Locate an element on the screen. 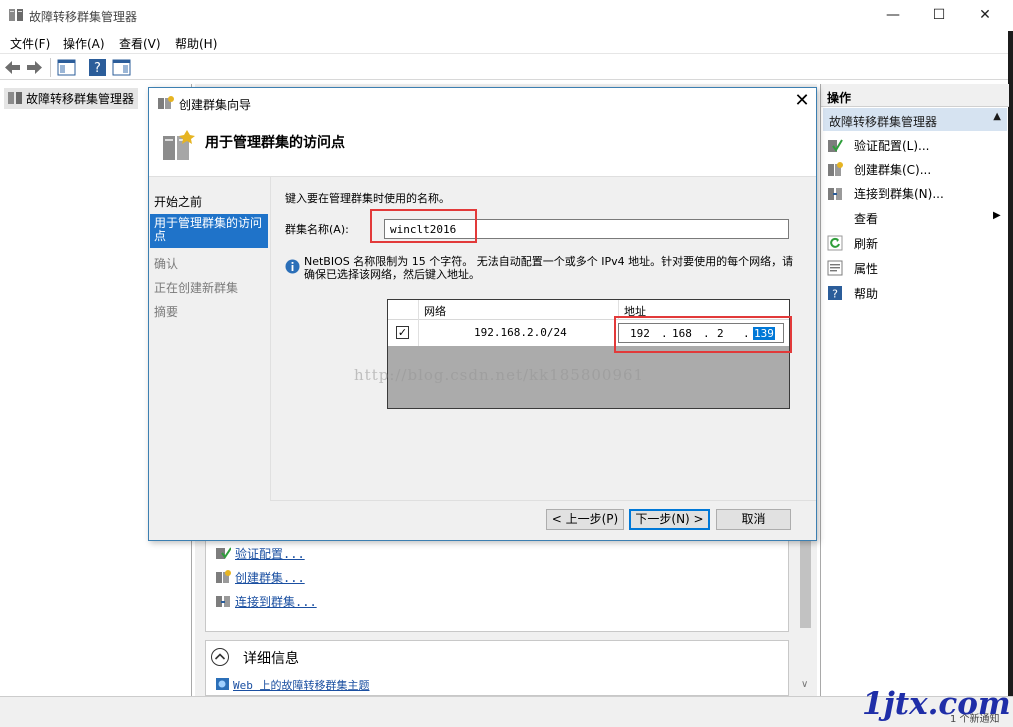 The width and height of the screenshot is (1013, 727). wizard-steps: 开始之前 用于管理群集的访问点 确认 正在创建新群集 摘要 is located at coordinates (209, 358).